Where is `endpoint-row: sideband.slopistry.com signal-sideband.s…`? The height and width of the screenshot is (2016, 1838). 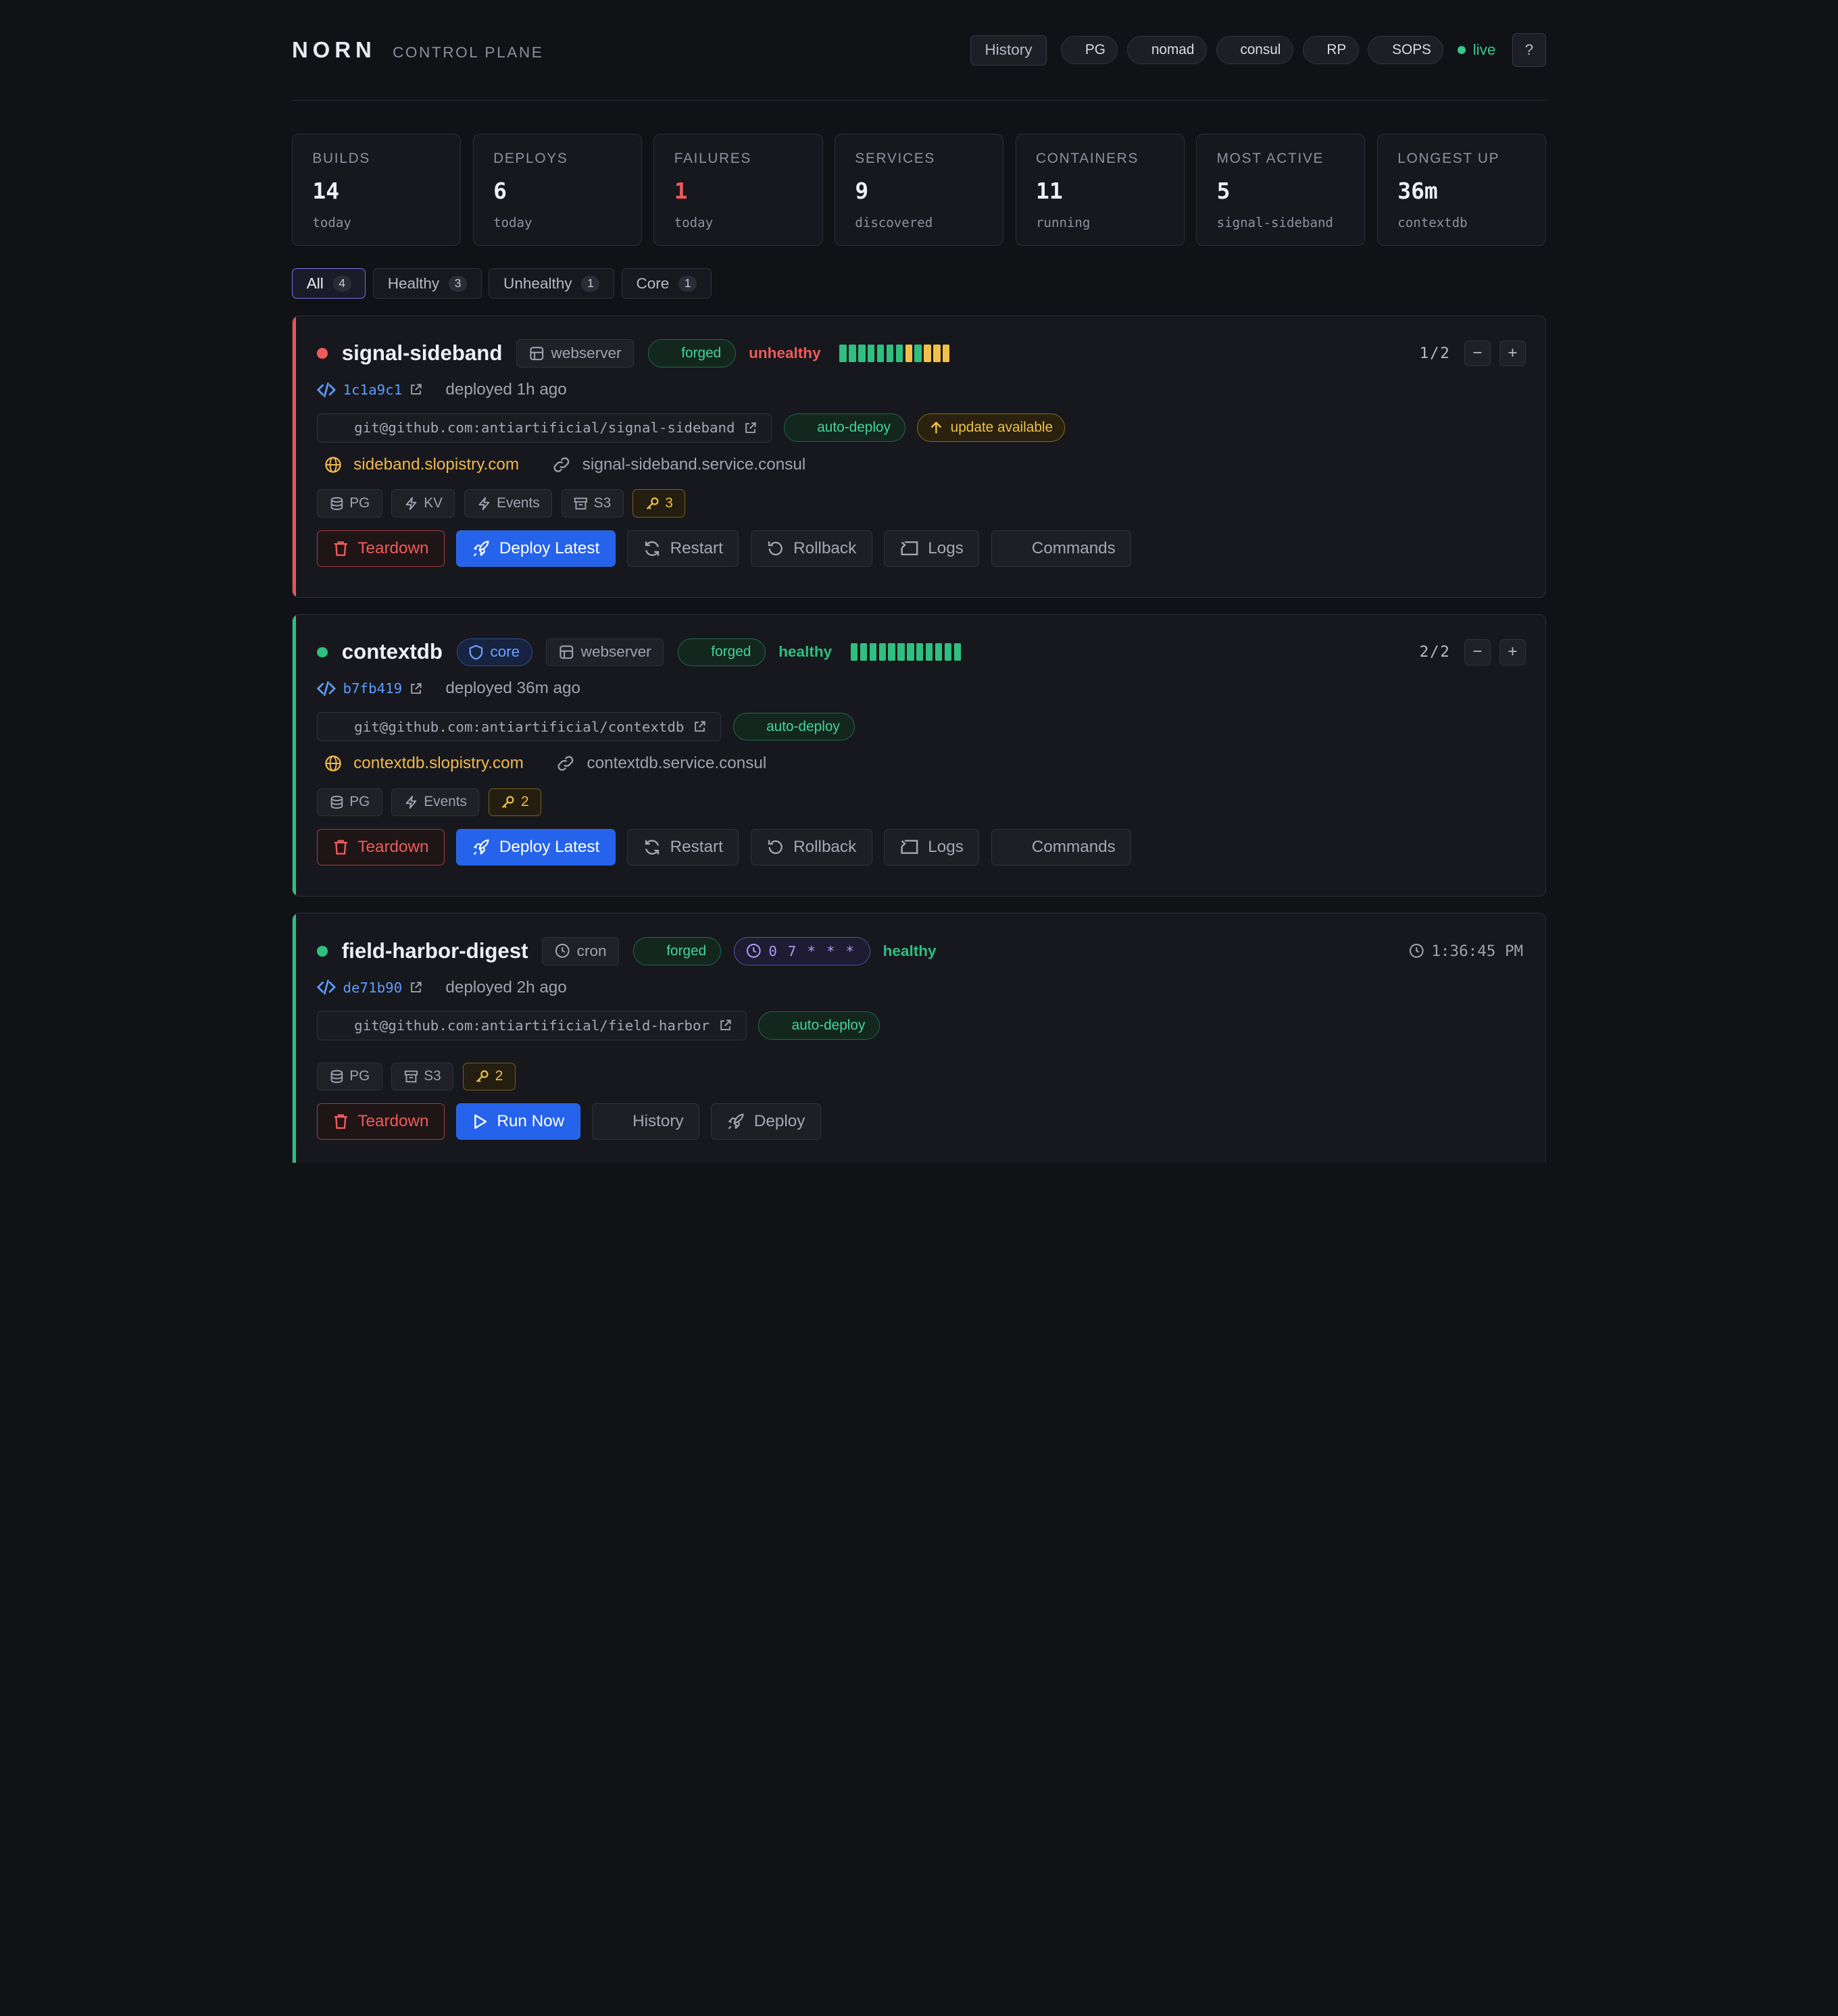
endpoint-row: sideband.slopistry.com signal-sideband.s… is located at coordinates (931, 465).